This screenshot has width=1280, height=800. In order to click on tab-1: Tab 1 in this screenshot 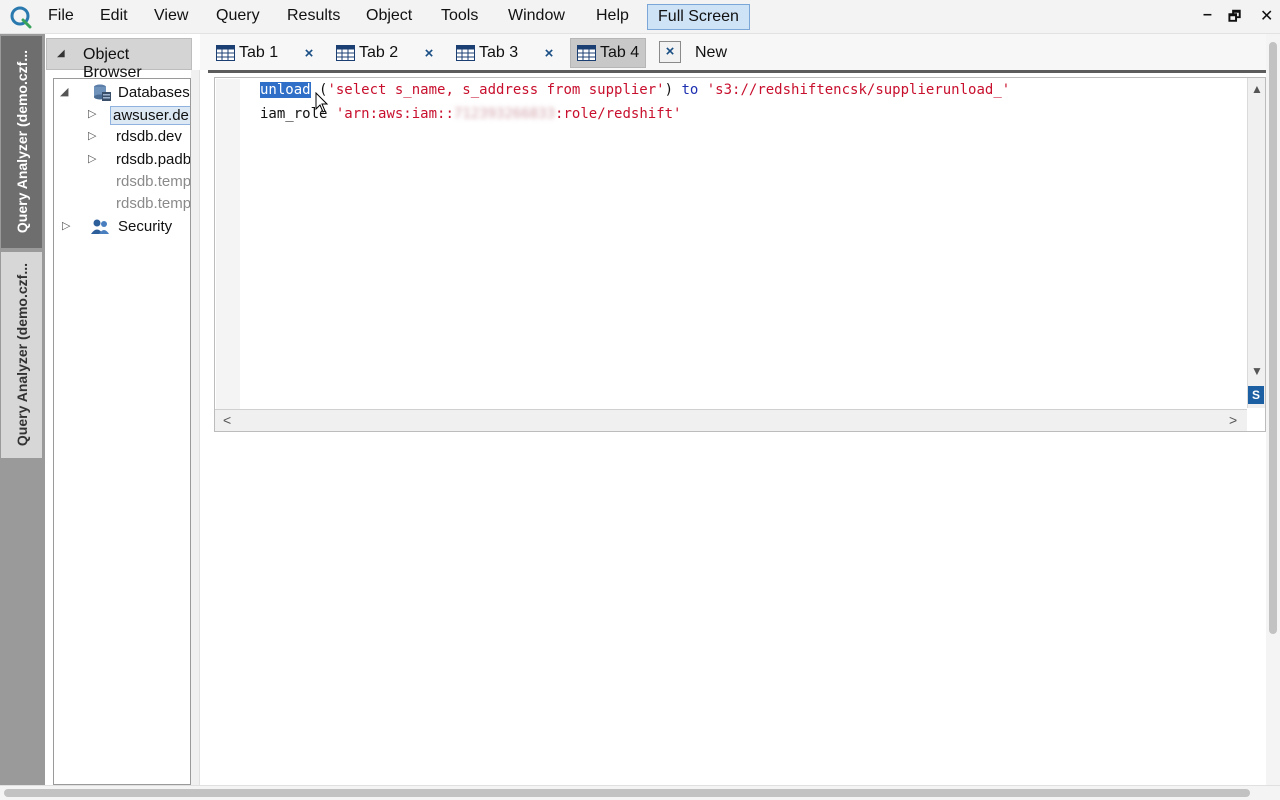, I will do `click(247, 53)`.